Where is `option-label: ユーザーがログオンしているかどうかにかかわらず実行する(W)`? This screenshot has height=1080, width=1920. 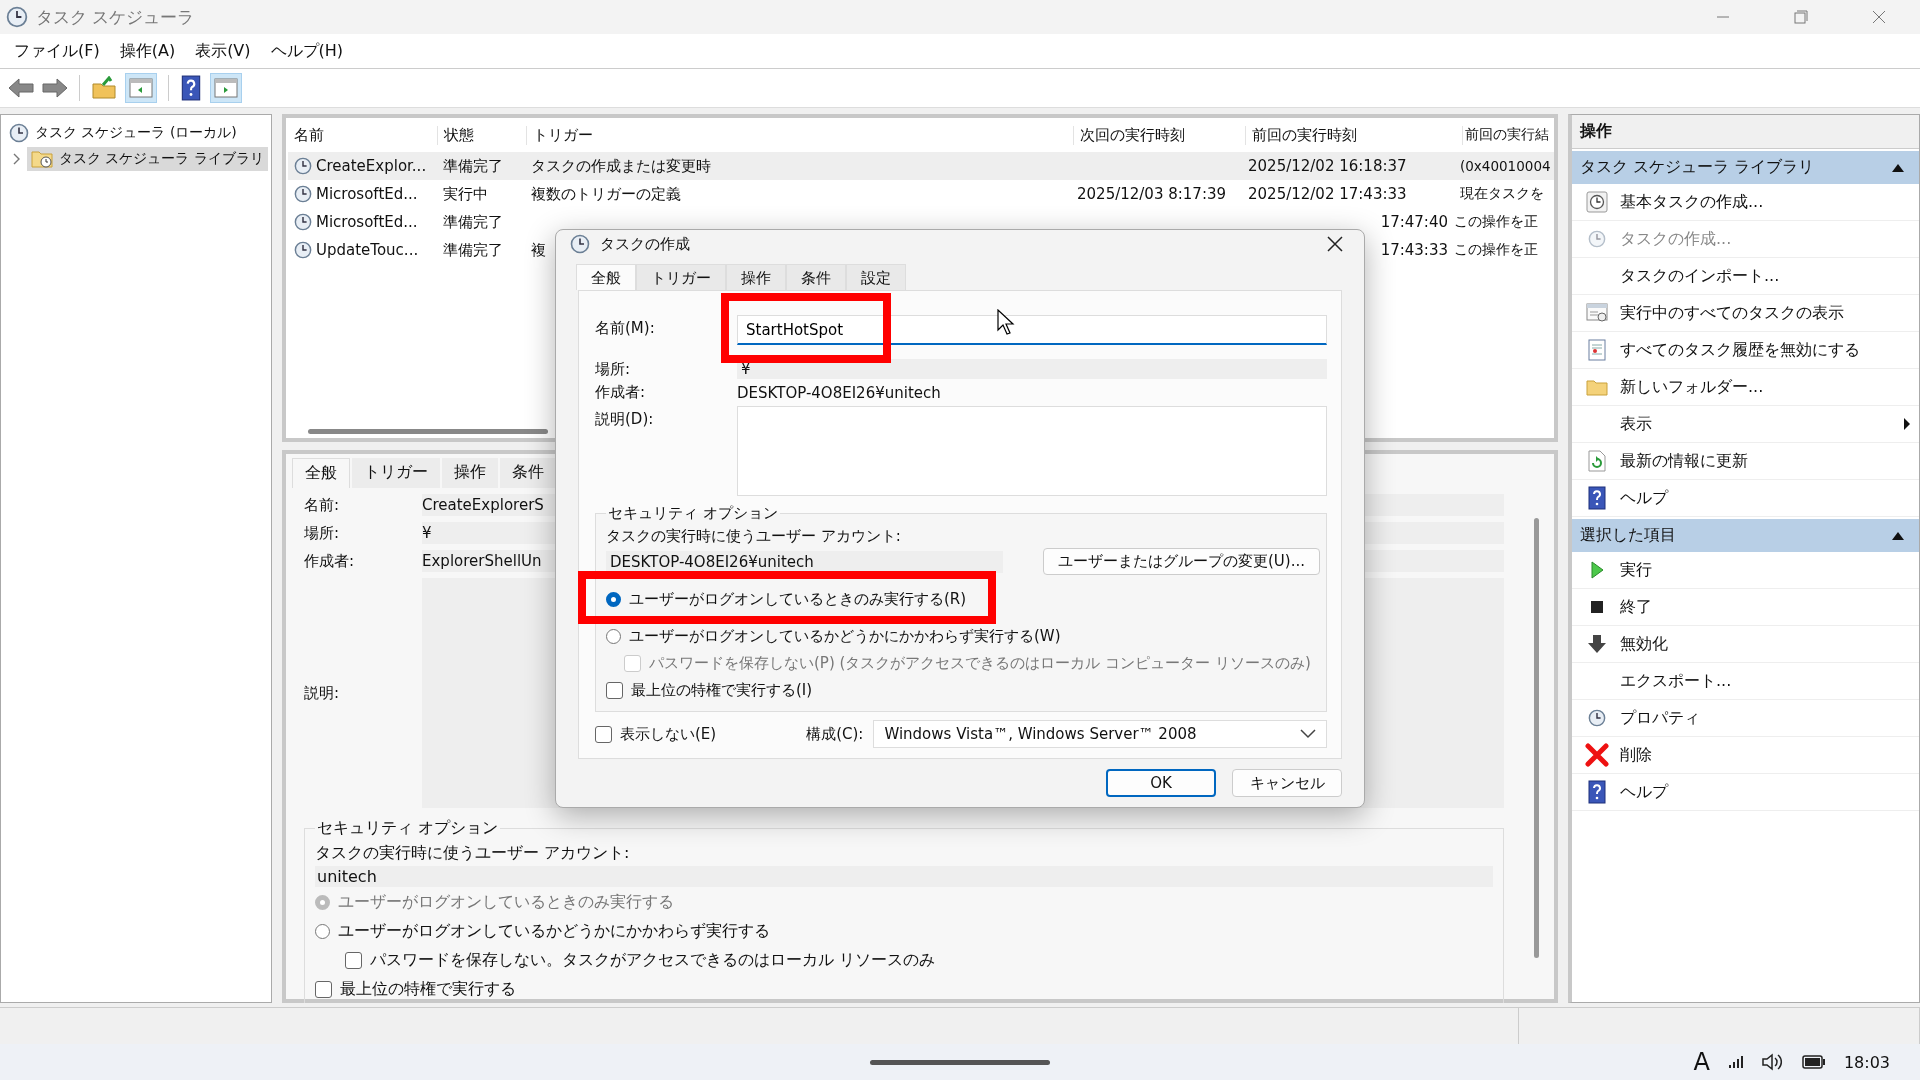
option-label: ユーザーがログオンしているかどうかにかかわらず実行する(W) is located at coordinates (845, 636).